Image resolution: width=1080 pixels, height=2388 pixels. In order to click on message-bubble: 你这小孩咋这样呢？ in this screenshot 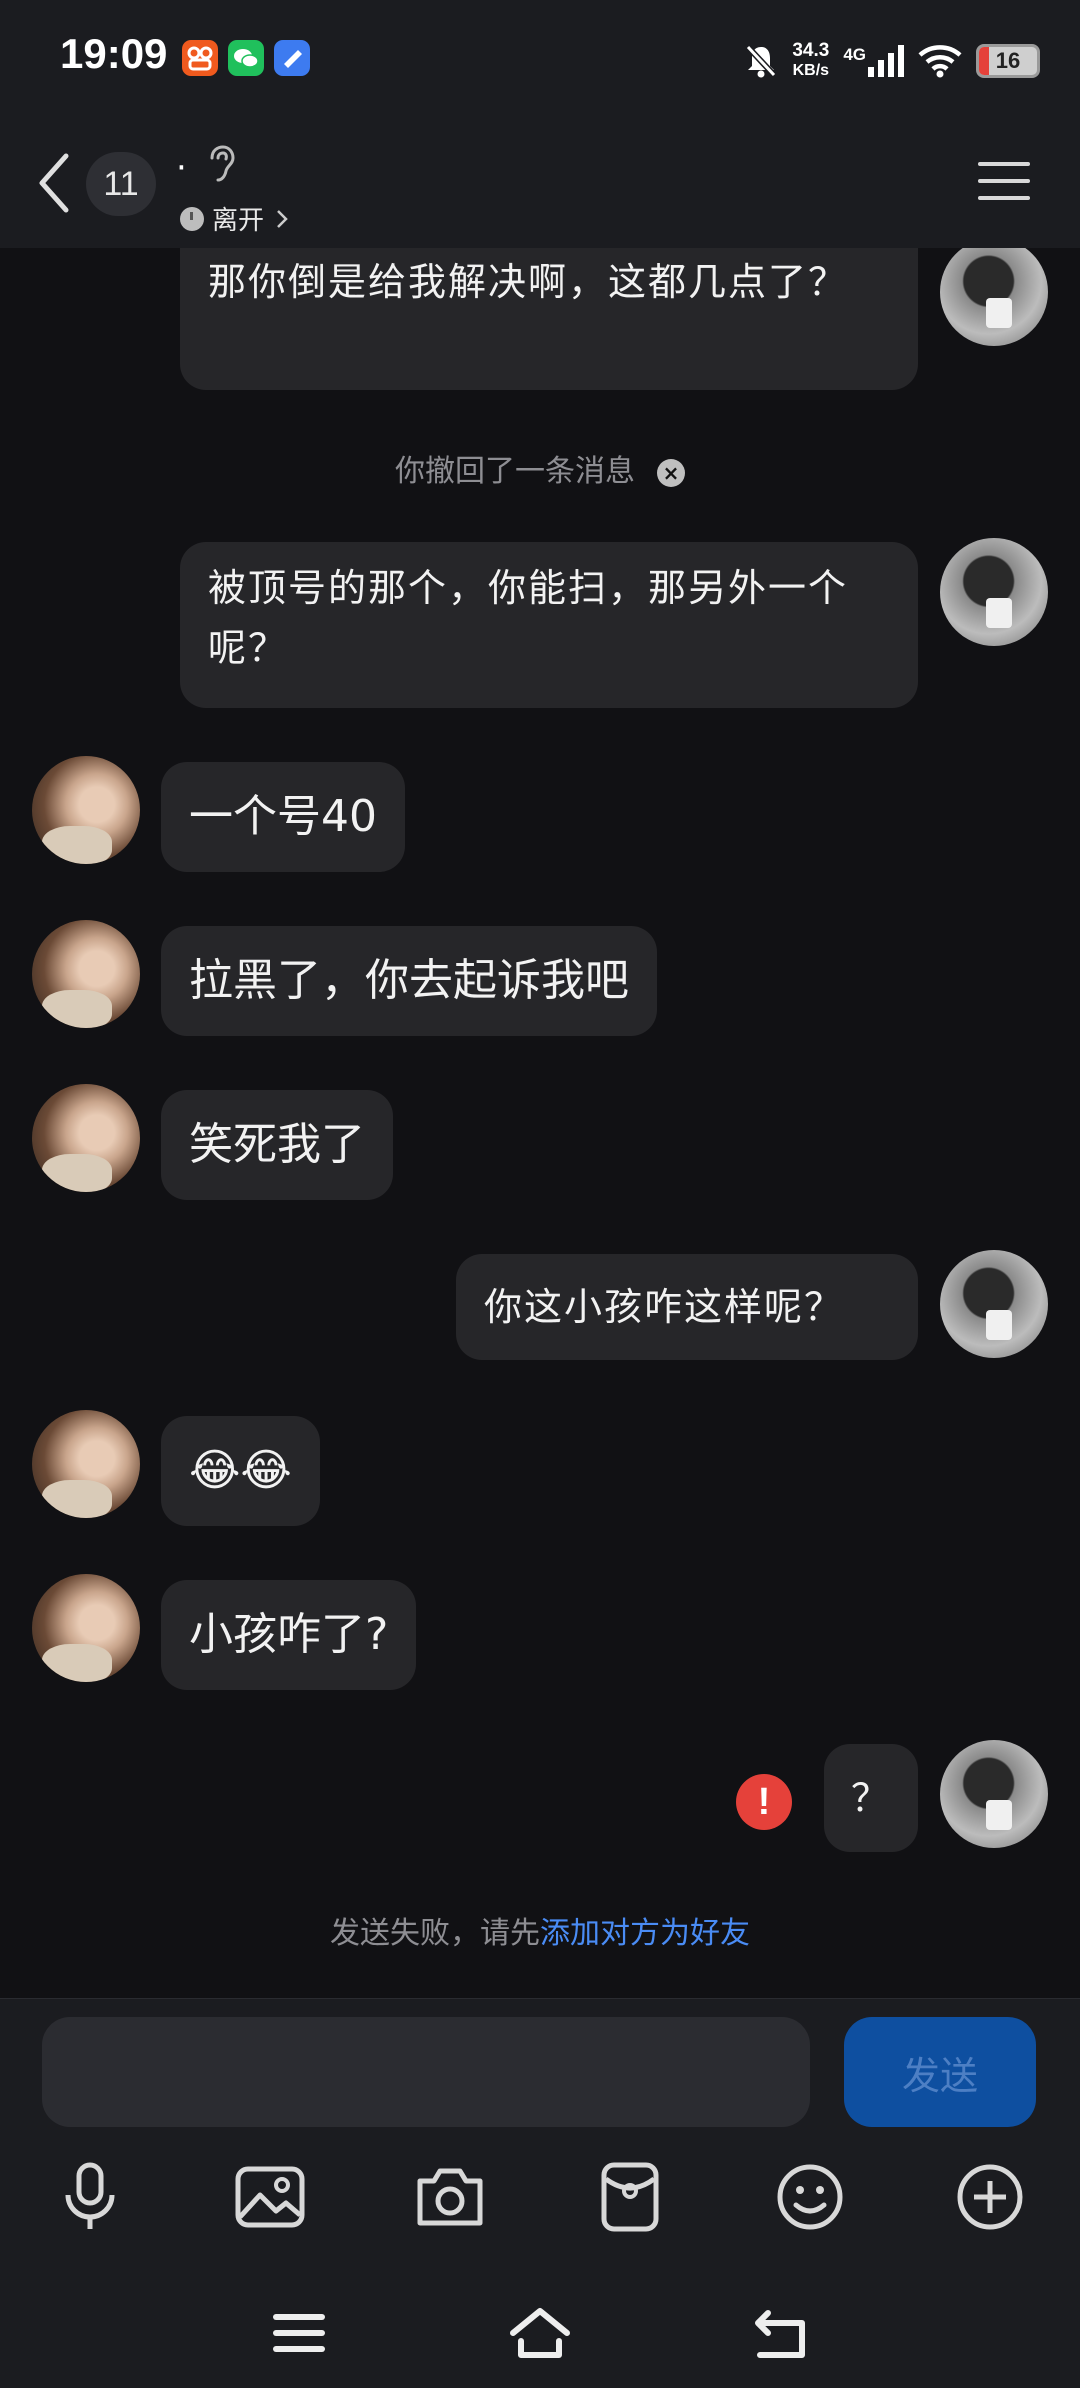, I will do `click(687, 1307)`.